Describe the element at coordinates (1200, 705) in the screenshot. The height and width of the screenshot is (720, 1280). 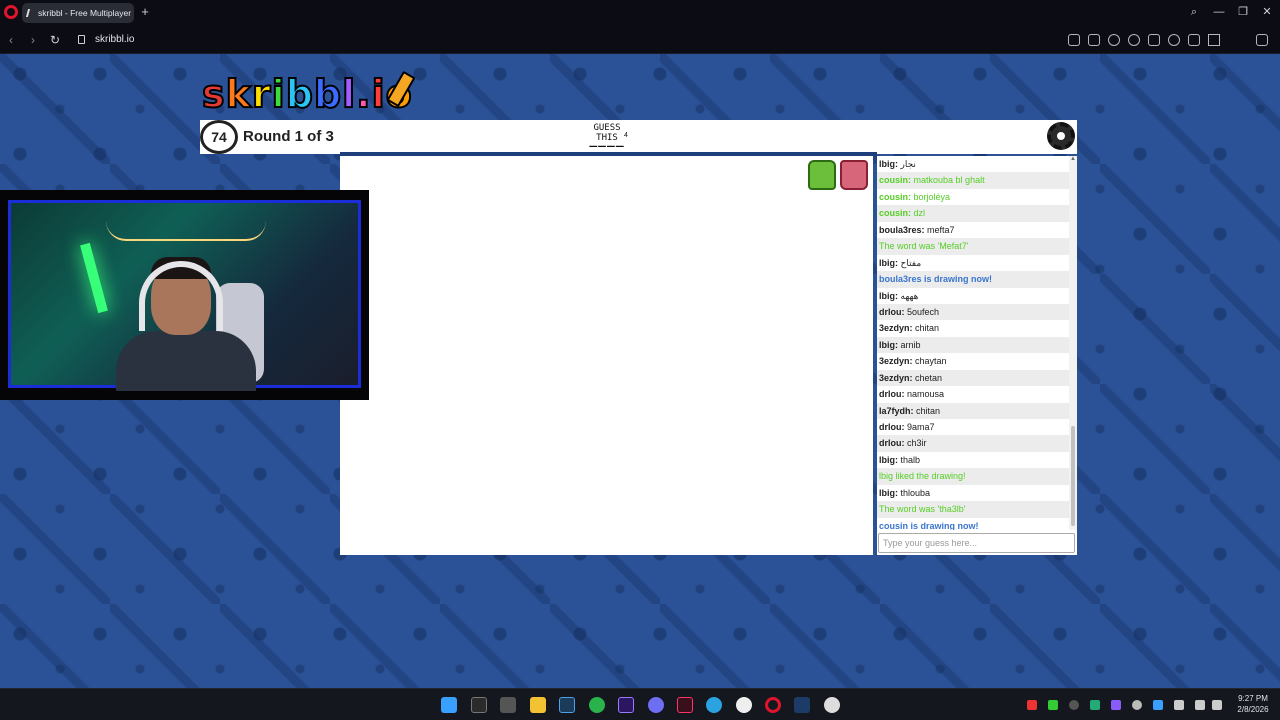
I see `network-icon` at that location.